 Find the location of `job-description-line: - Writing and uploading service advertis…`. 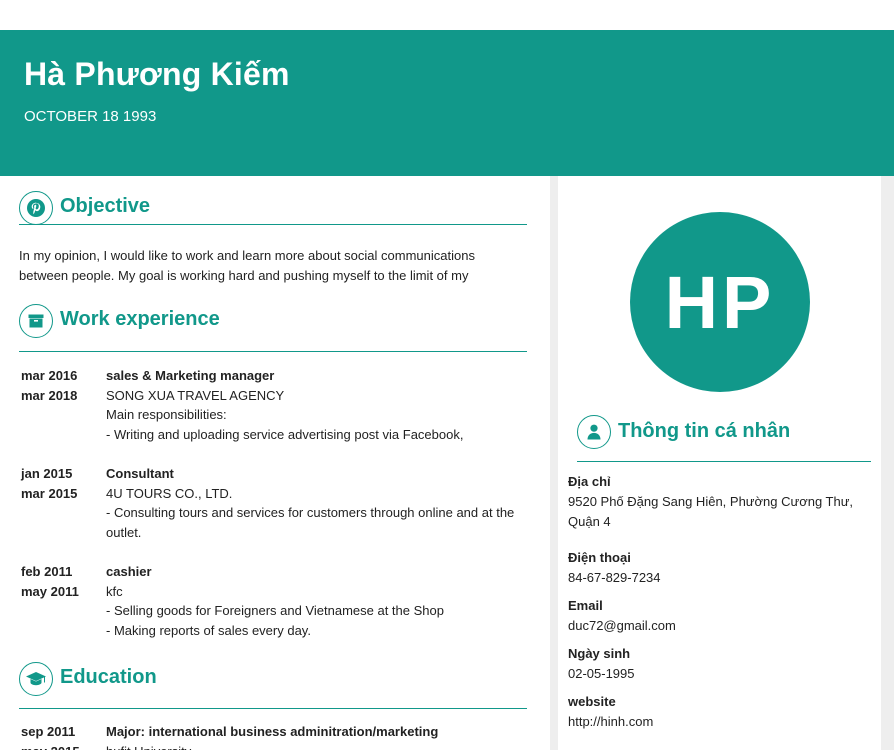

job-description-line: - Writing and uploading service advertis… is located at coordinates (285, 434).